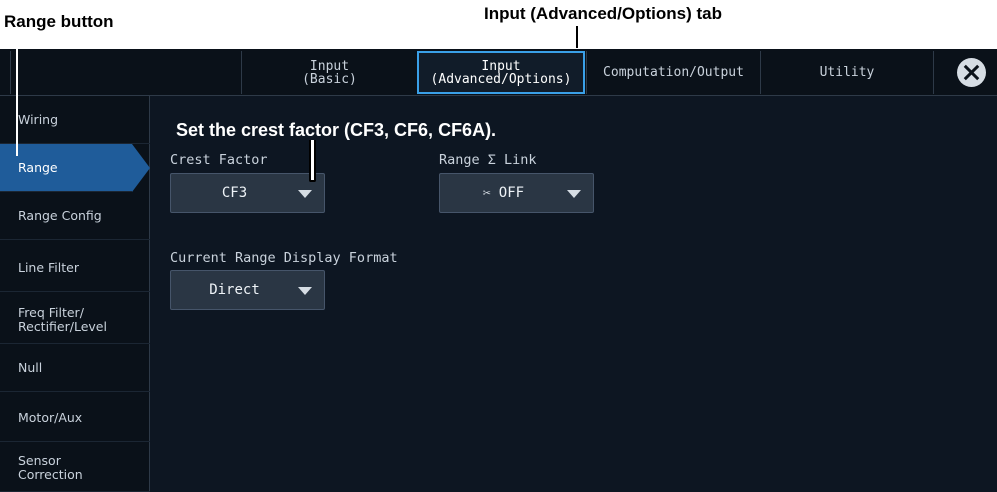 The image size is (997, 492). What do you see at coordinates (62, 326) in the screenshot?
I see `sidebar-item-label-line2: Rectifier/Level` at bounding box center [62, 326].